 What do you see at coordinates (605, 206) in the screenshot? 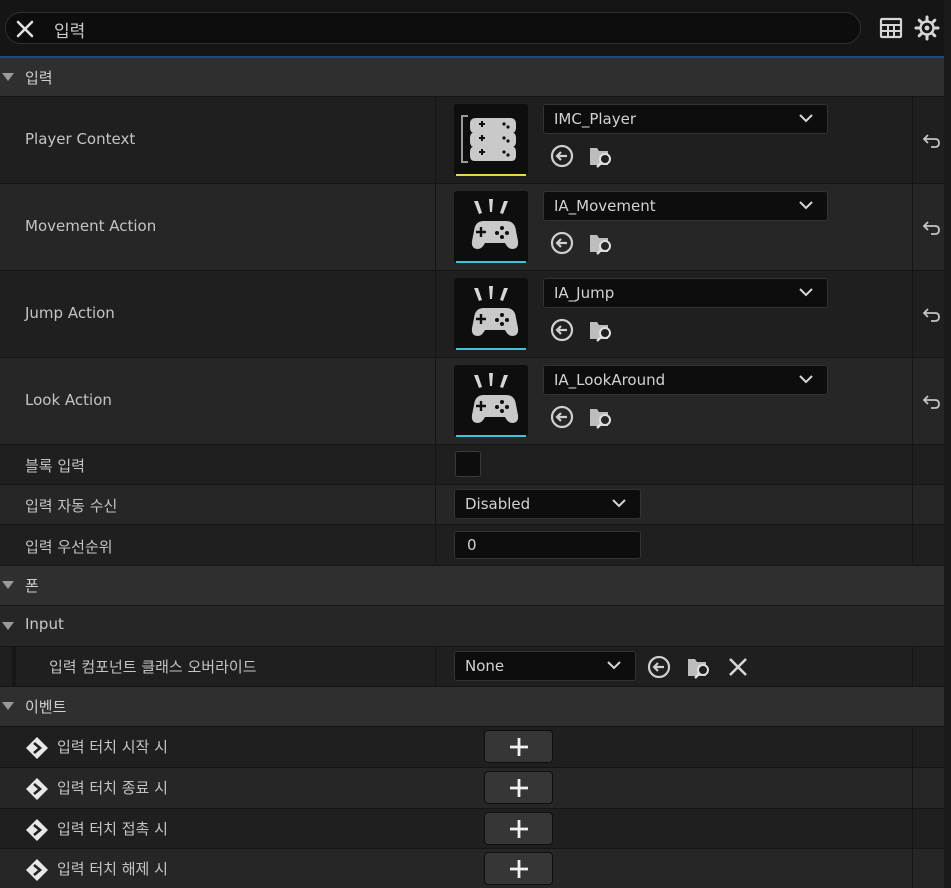
I see `asset-picker-value: IA_Movement` at bounding box center [605, 206].